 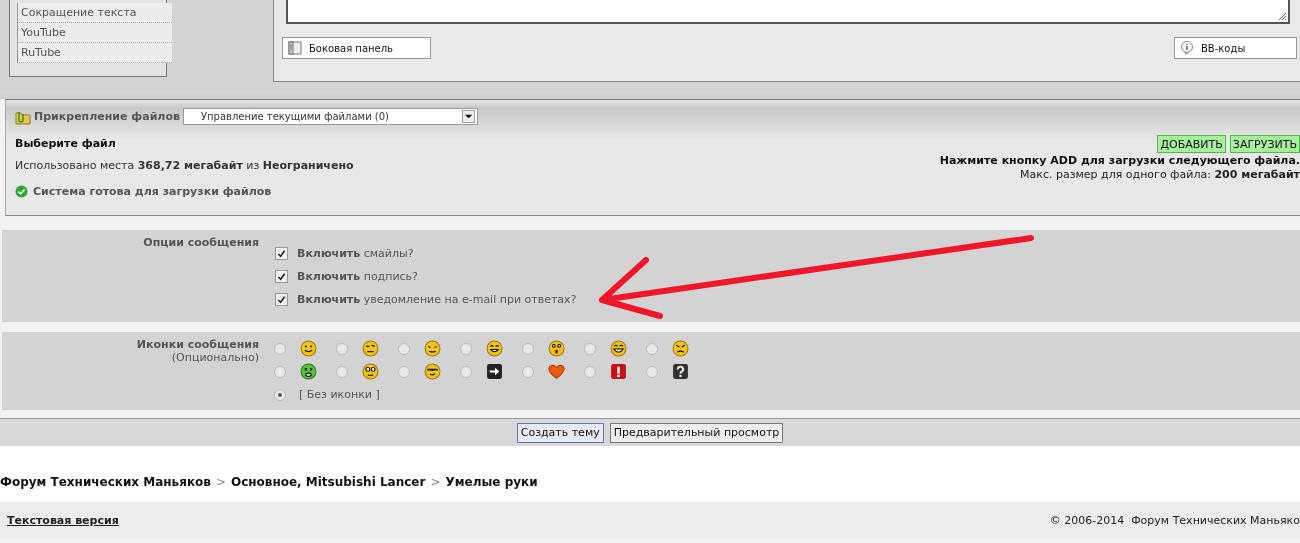 What do you see at coordinates (185, 165) in the screenshot?
I see `storage-usage-text: Использовано места 368,72 мегабайт из Неограничено` at bounding box center [185, 165].